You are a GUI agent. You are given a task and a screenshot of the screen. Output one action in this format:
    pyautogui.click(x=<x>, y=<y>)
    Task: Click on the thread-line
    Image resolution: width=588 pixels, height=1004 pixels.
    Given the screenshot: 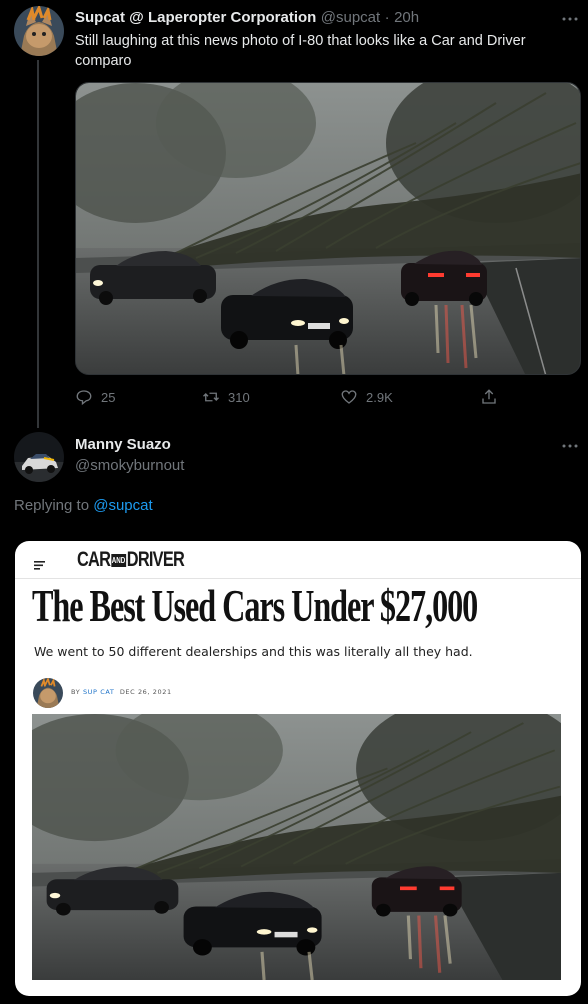 What is the action you would take?
    pyautogui.click(x=38, y=244)
    